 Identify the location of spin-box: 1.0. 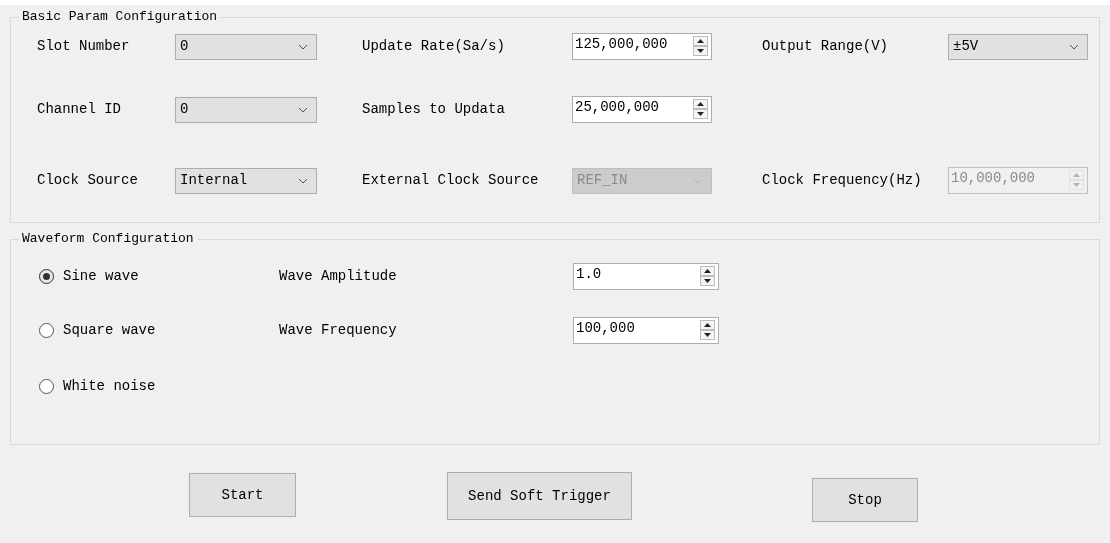
(646, 276).